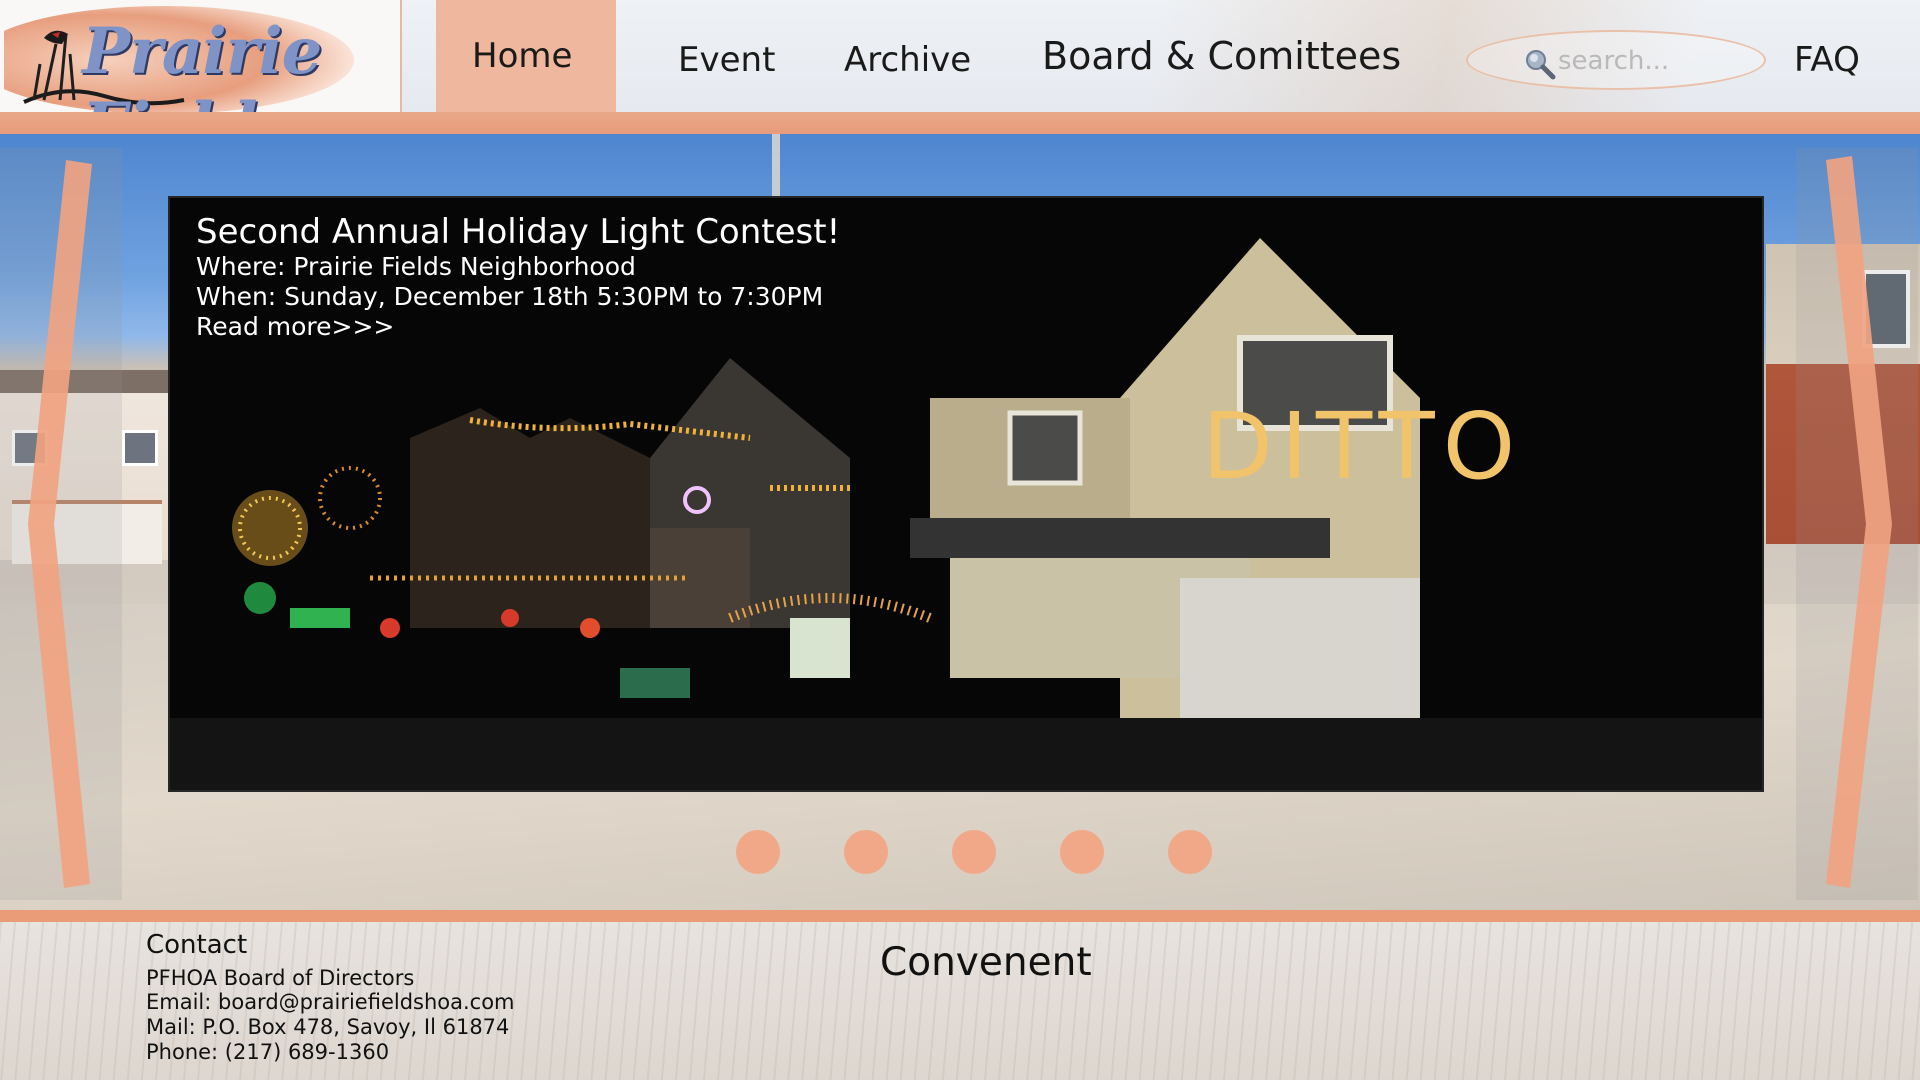 Image resolution: width=1920 pixels, height=1080 pixels. Describe the element at coordinates (1648, 61) in the screenshot. I see `search-input` at that location.